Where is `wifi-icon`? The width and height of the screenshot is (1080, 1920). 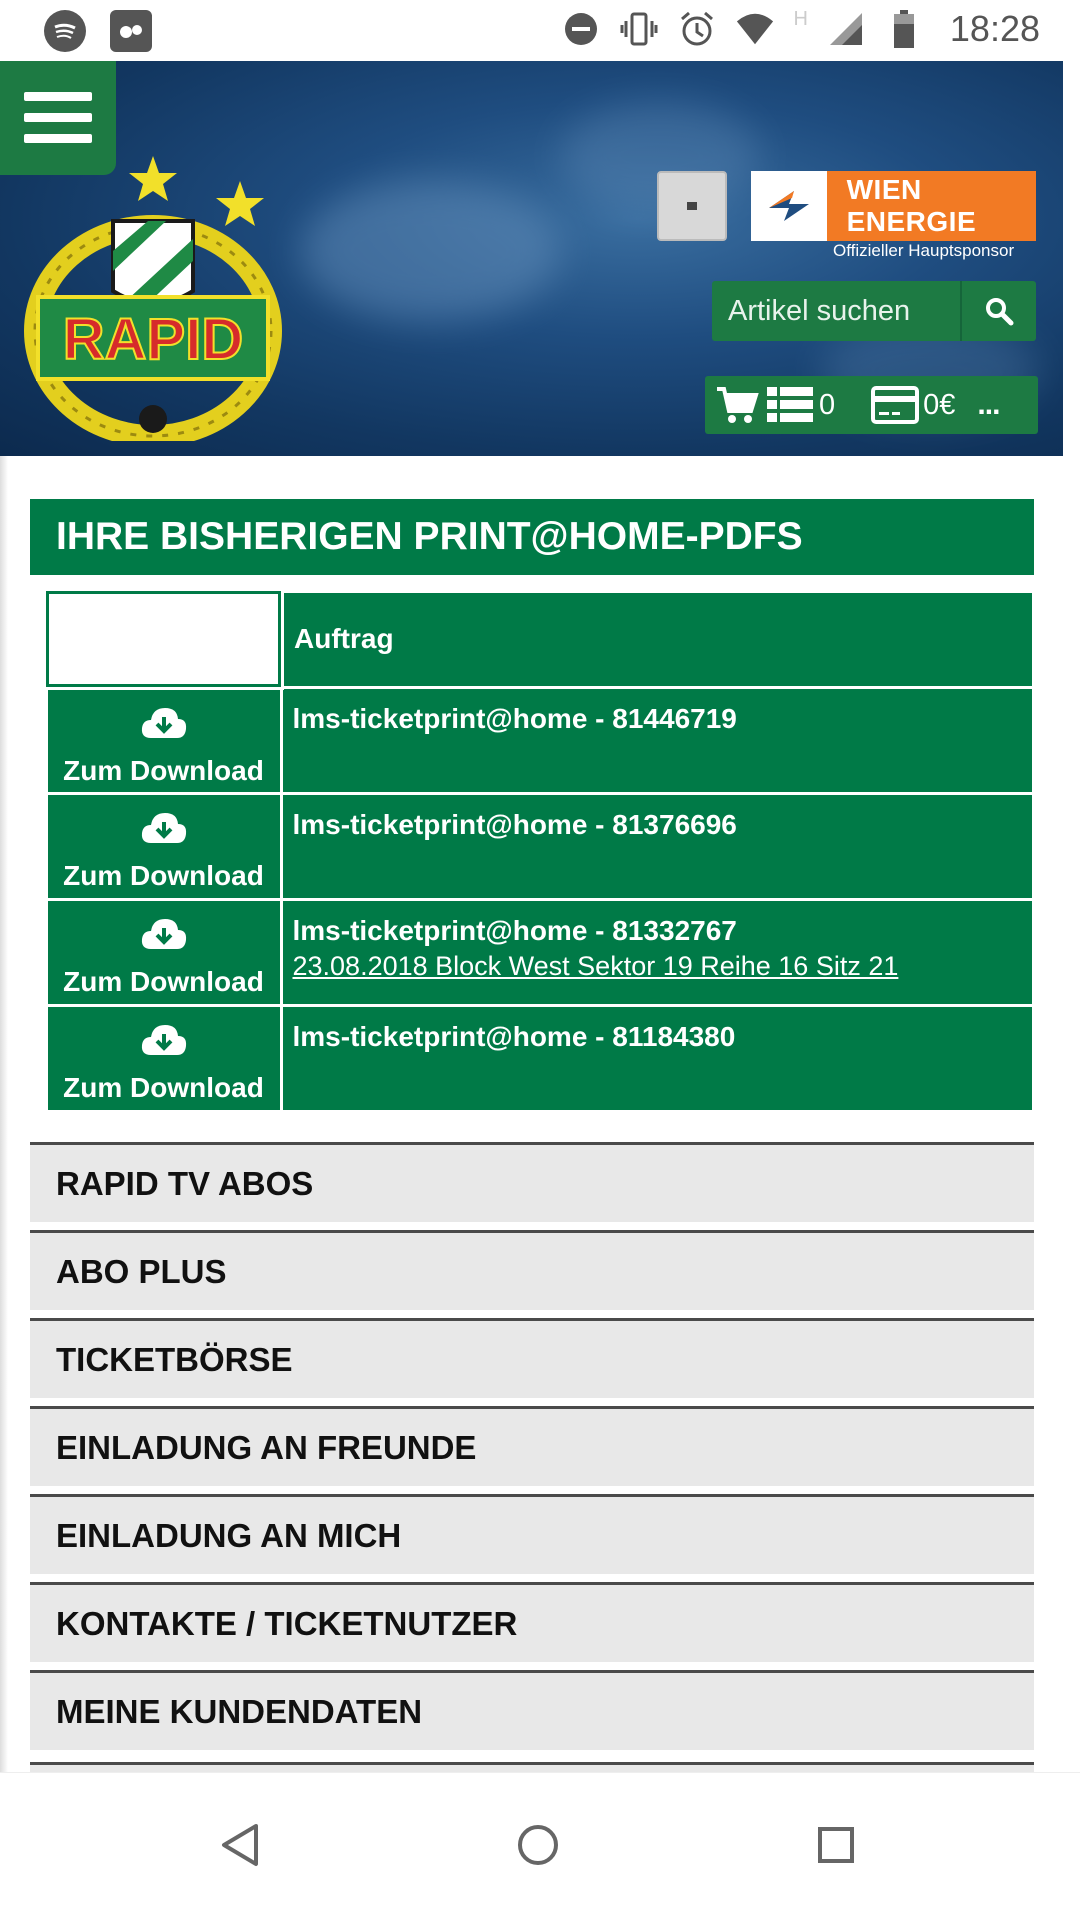
wifi-icon is located at coordinates (755, 29).